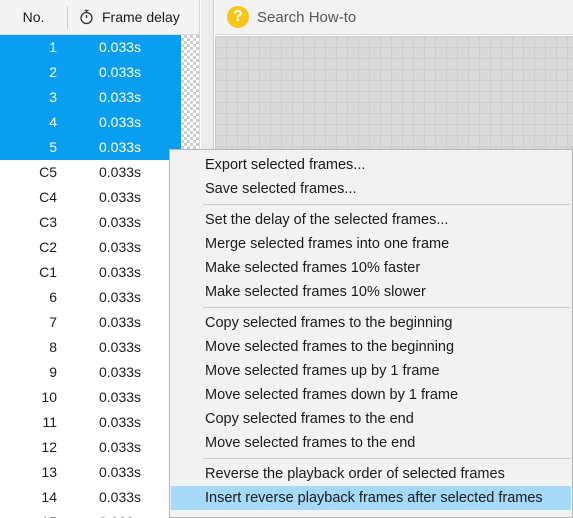 Image resolution: width=573 pixels, height=518 pixels. Describe the element at coordinates (48, 197) in the screenshot. I see `frame-number: C4` at that location.